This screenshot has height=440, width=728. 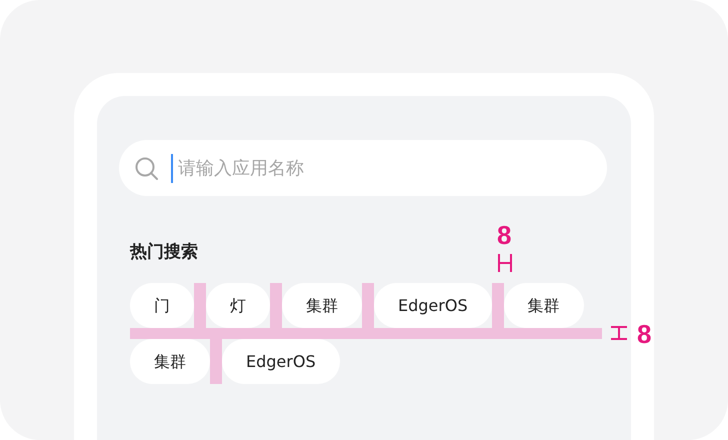 I want to click on height-marker-icon, so click(x=619, y=333).